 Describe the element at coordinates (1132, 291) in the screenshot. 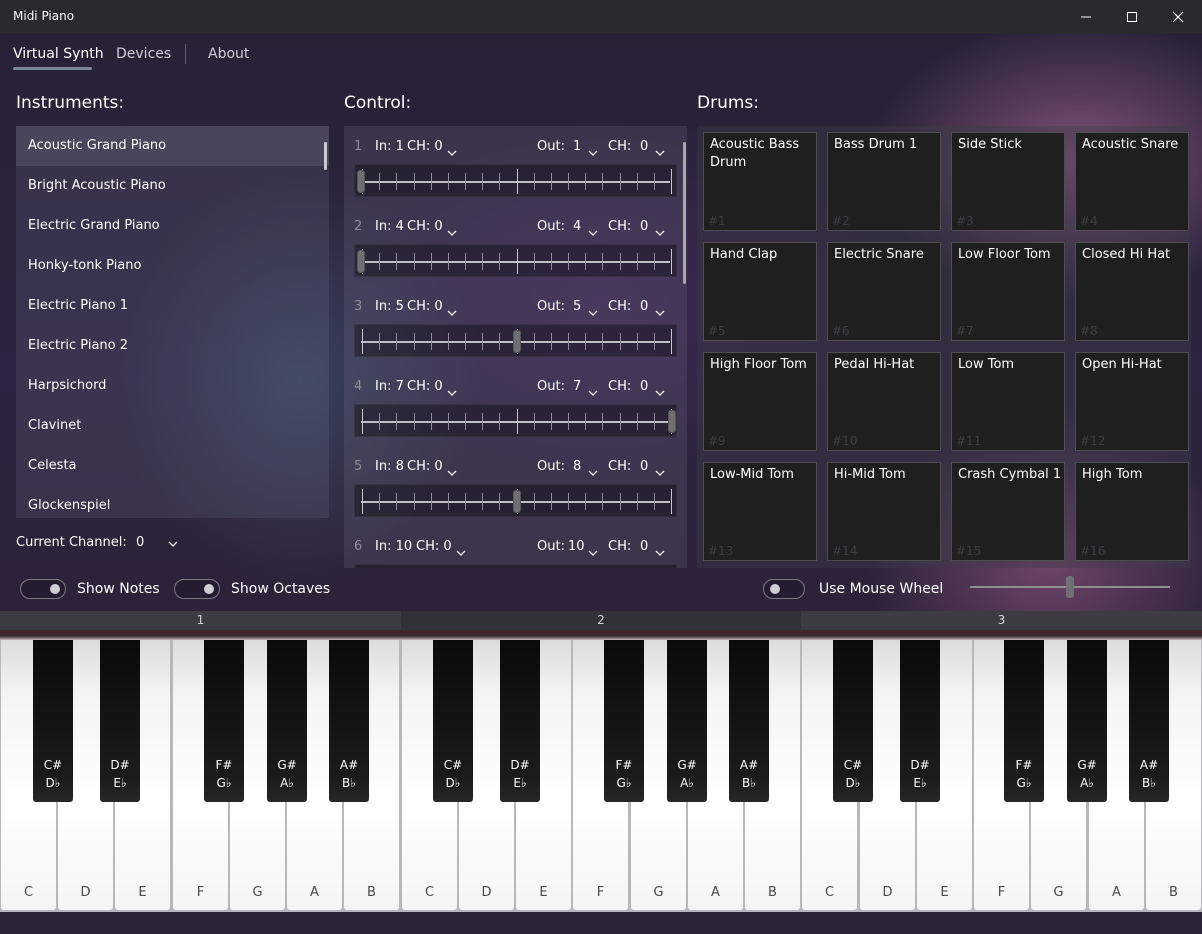

I see `drum-pad: Closed Hi Hat #8` at that location.